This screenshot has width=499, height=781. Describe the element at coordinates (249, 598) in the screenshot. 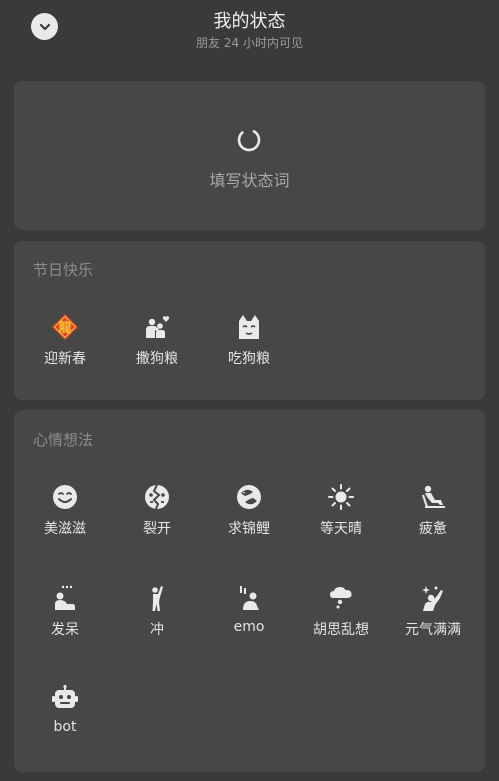

I see `emo-person-icon` at that location.